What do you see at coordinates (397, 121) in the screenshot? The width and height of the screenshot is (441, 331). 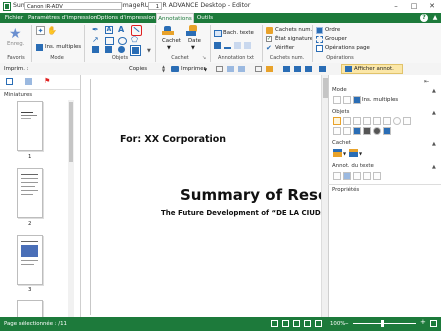 I see `ellipse-panel-icon` at bounding box center [397, 121].